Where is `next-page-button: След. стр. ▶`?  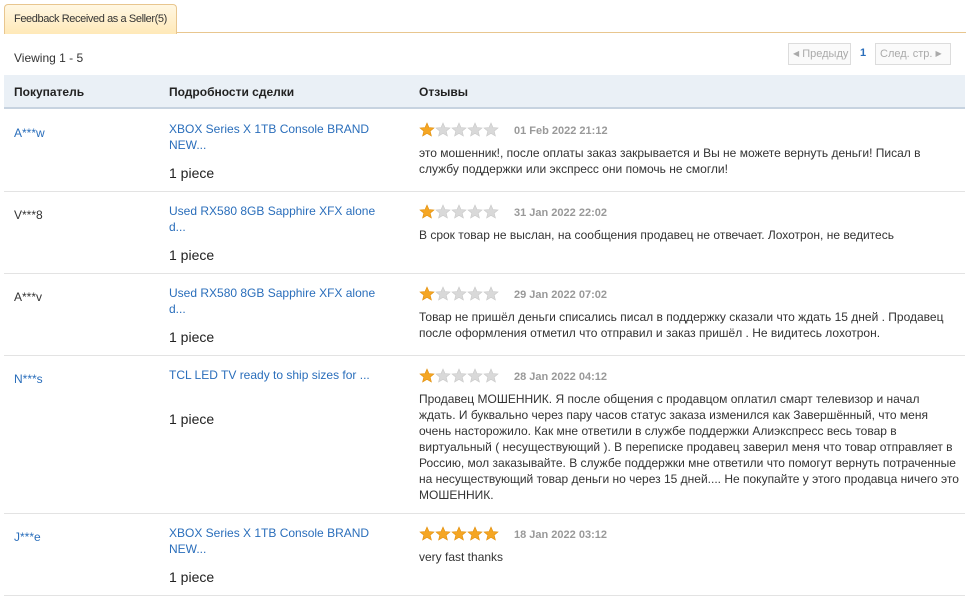
next-page-button: След. стр. ▶ is located at coordinates (913, 54).